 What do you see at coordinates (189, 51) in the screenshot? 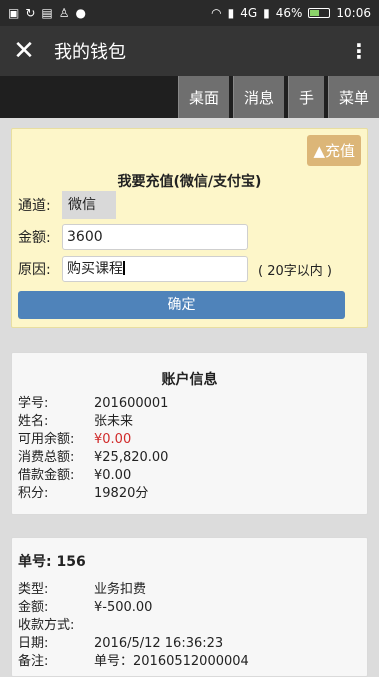
I see `app-bar: ✕ 我的钱包 ⋮` at bounding box center [189, 51].